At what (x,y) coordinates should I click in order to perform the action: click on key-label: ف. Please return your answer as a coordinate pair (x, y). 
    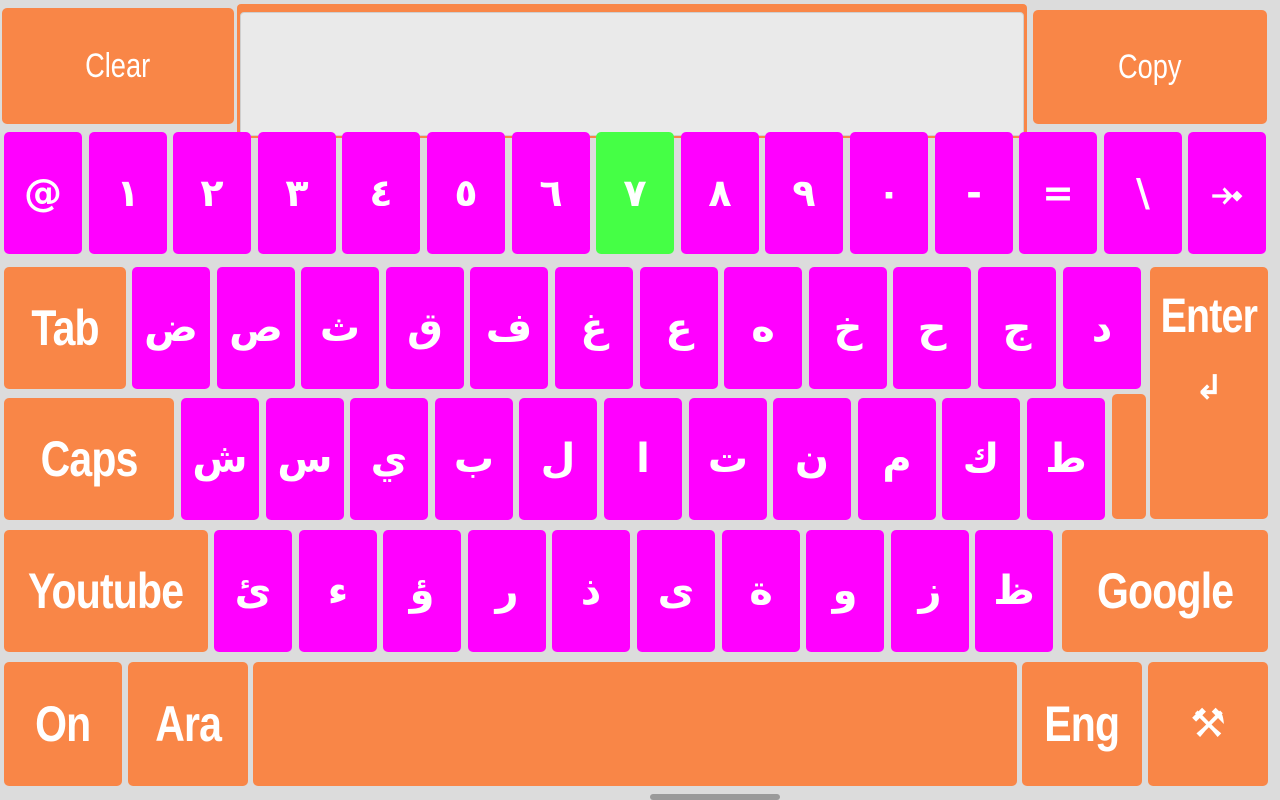
    Looking at the image, I should click on (509, 328).